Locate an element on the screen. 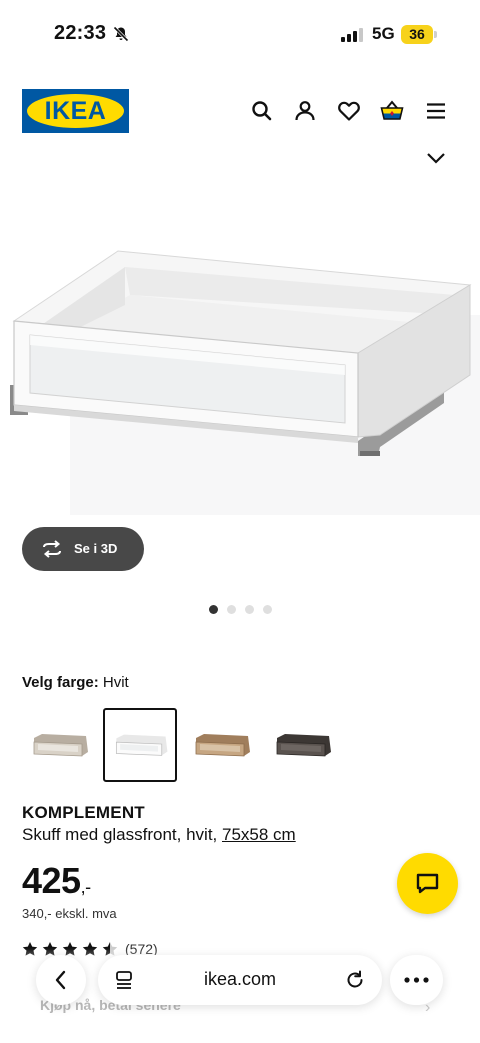 This screenshot has height=1043, width=480. status-time: 22:33 is located at coordinates (80, 33).